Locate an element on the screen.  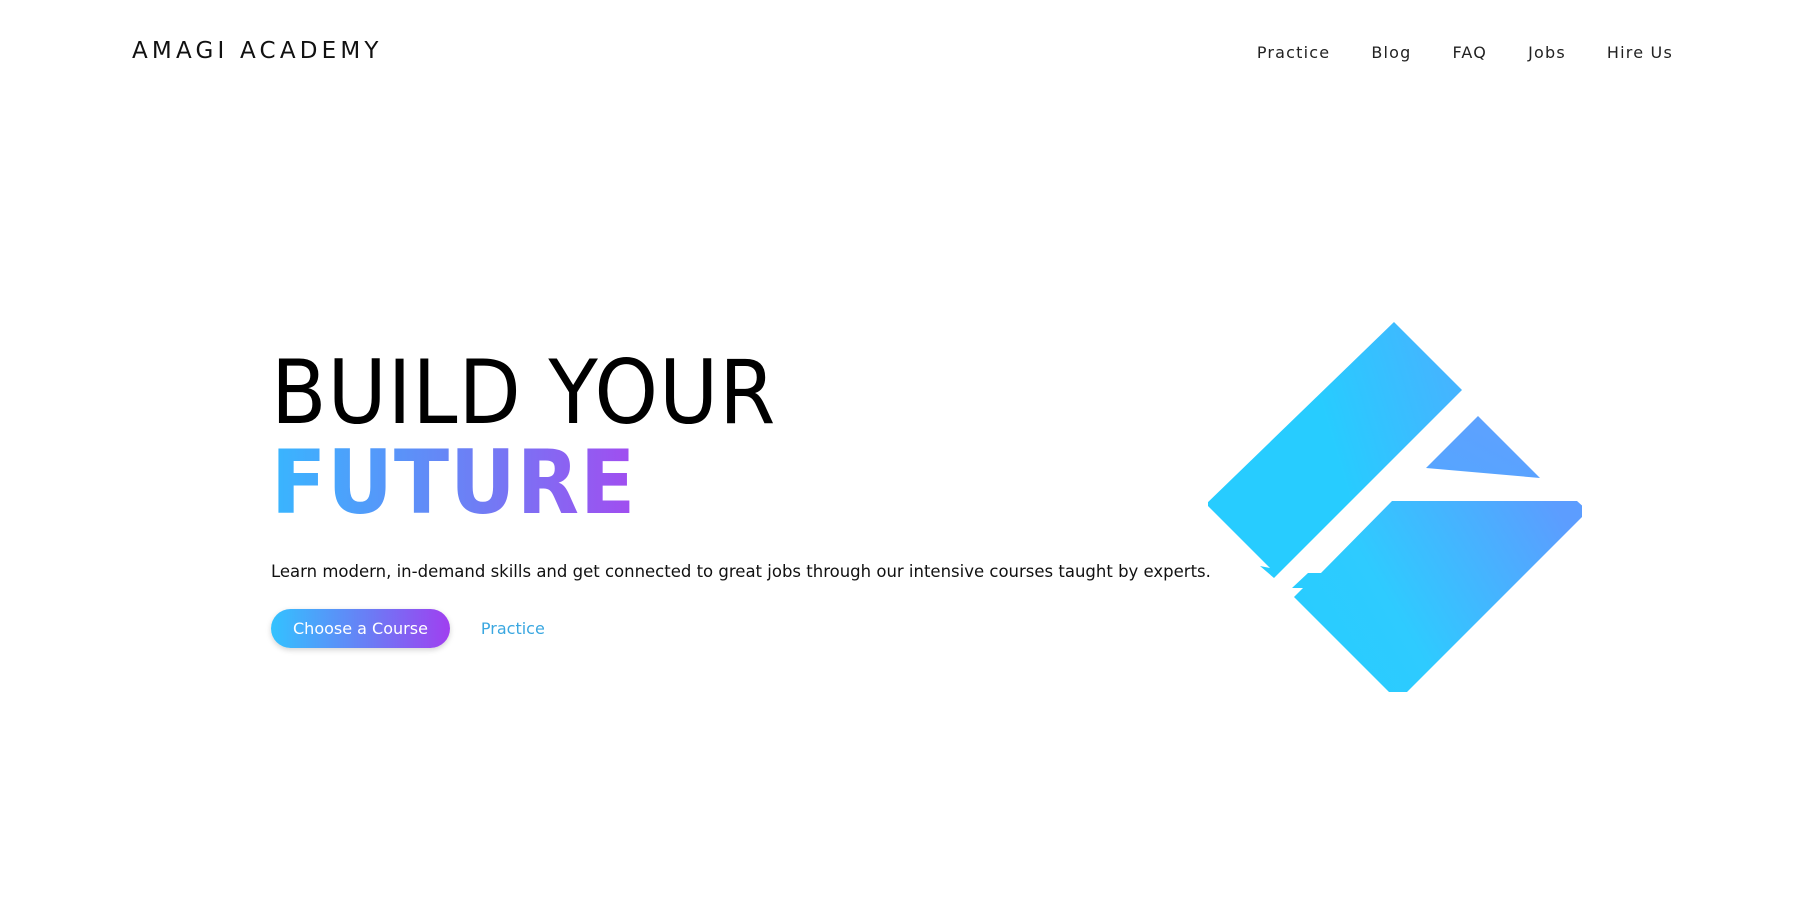
brand-logo-text: AMAGI ACADEMY is located at coordinates (257, 51).